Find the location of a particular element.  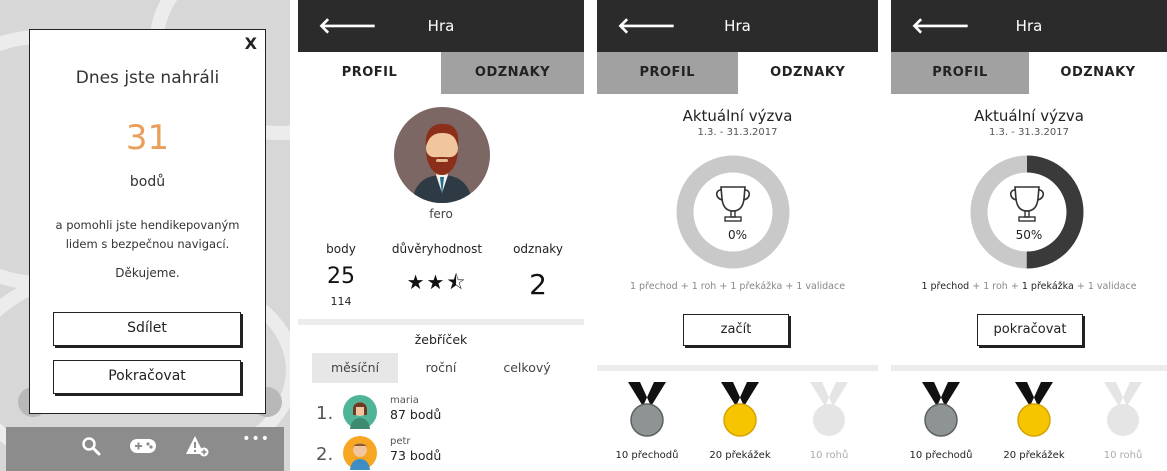

tab-monthly: měsíční is located at coordinates (355, 368).